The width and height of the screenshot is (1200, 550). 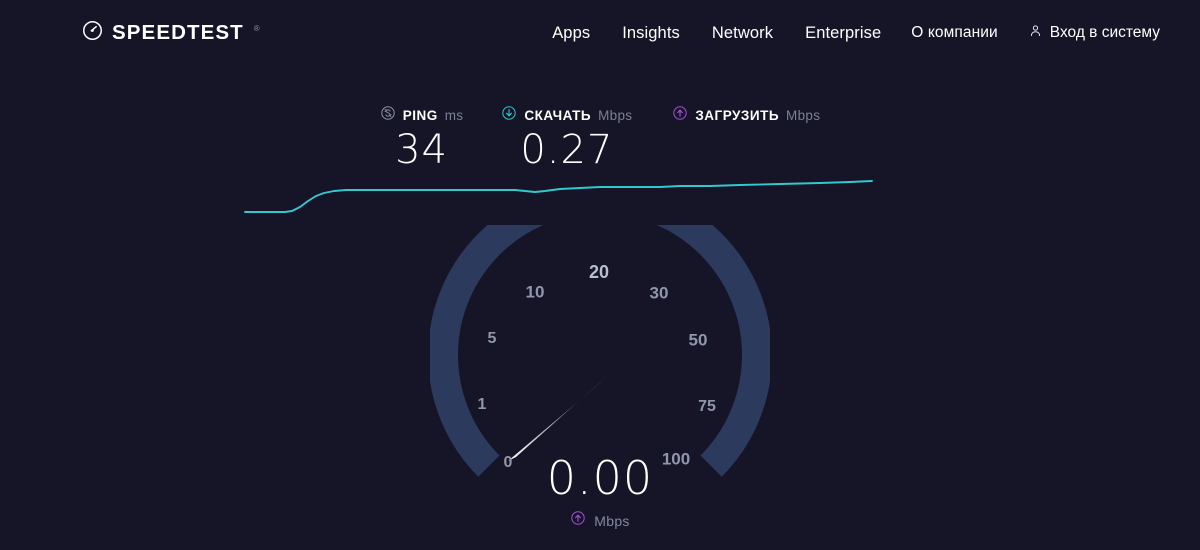 I want to click on nav-item-insights: Insights, so click(x=651, y=33).